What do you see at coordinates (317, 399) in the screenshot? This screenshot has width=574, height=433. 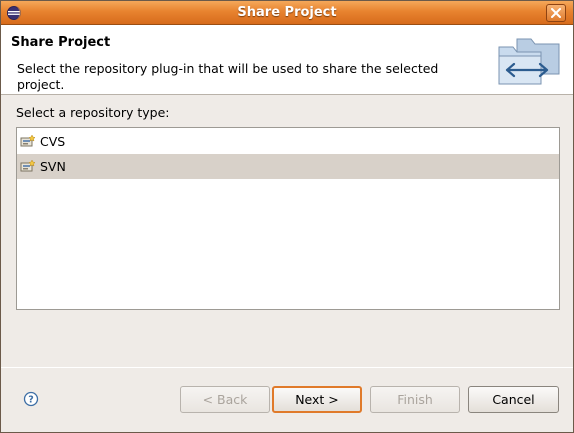 I see `next-button: Next >` at bounding box center [317, 399].